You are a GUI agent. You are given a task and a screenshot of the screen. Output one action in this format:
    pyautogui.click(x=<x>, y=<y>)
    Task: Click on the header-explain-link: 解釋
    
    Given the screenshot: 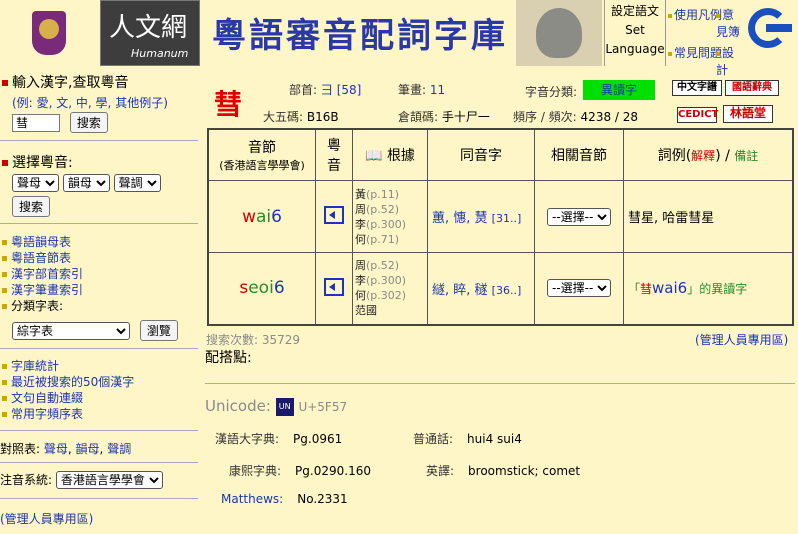 What is the action you would take?
    pyautogui.click(x=703, y=156)
    